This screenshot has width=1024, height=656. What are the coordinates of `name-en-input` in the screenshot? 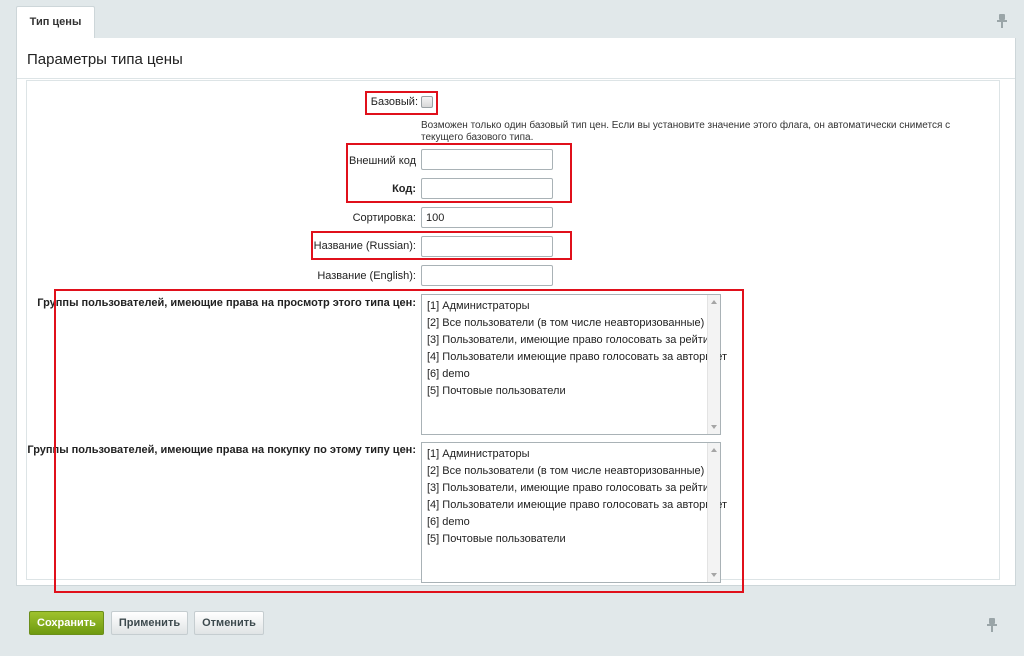 It's located at (487, 275).